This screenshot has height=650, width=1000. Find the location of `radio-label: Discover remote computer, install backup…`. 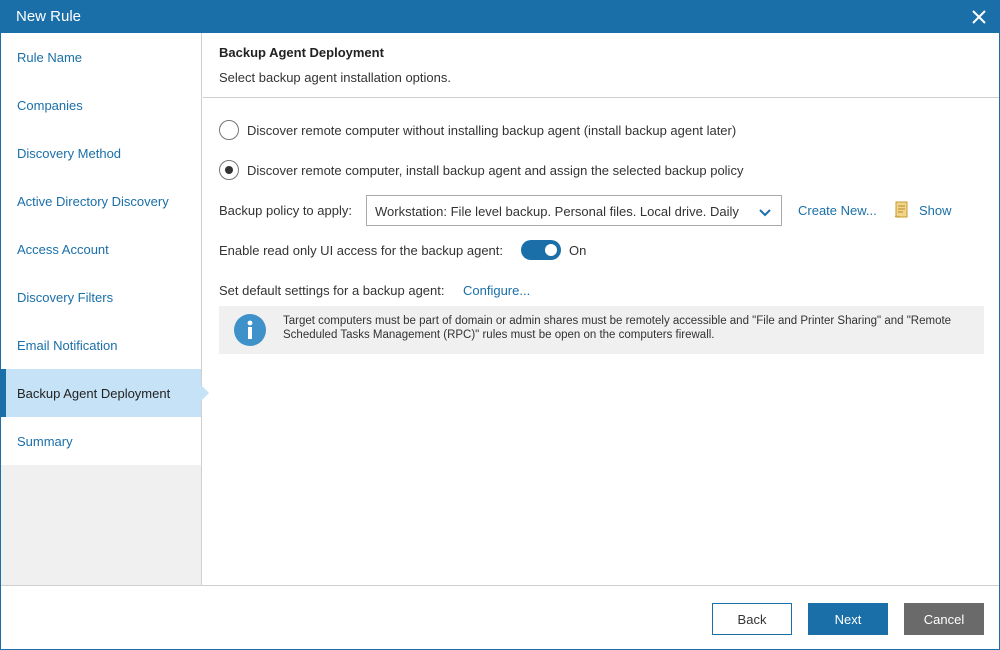

radio-label: Discover remote computer, install backup… is located at coordinates (495, 170).